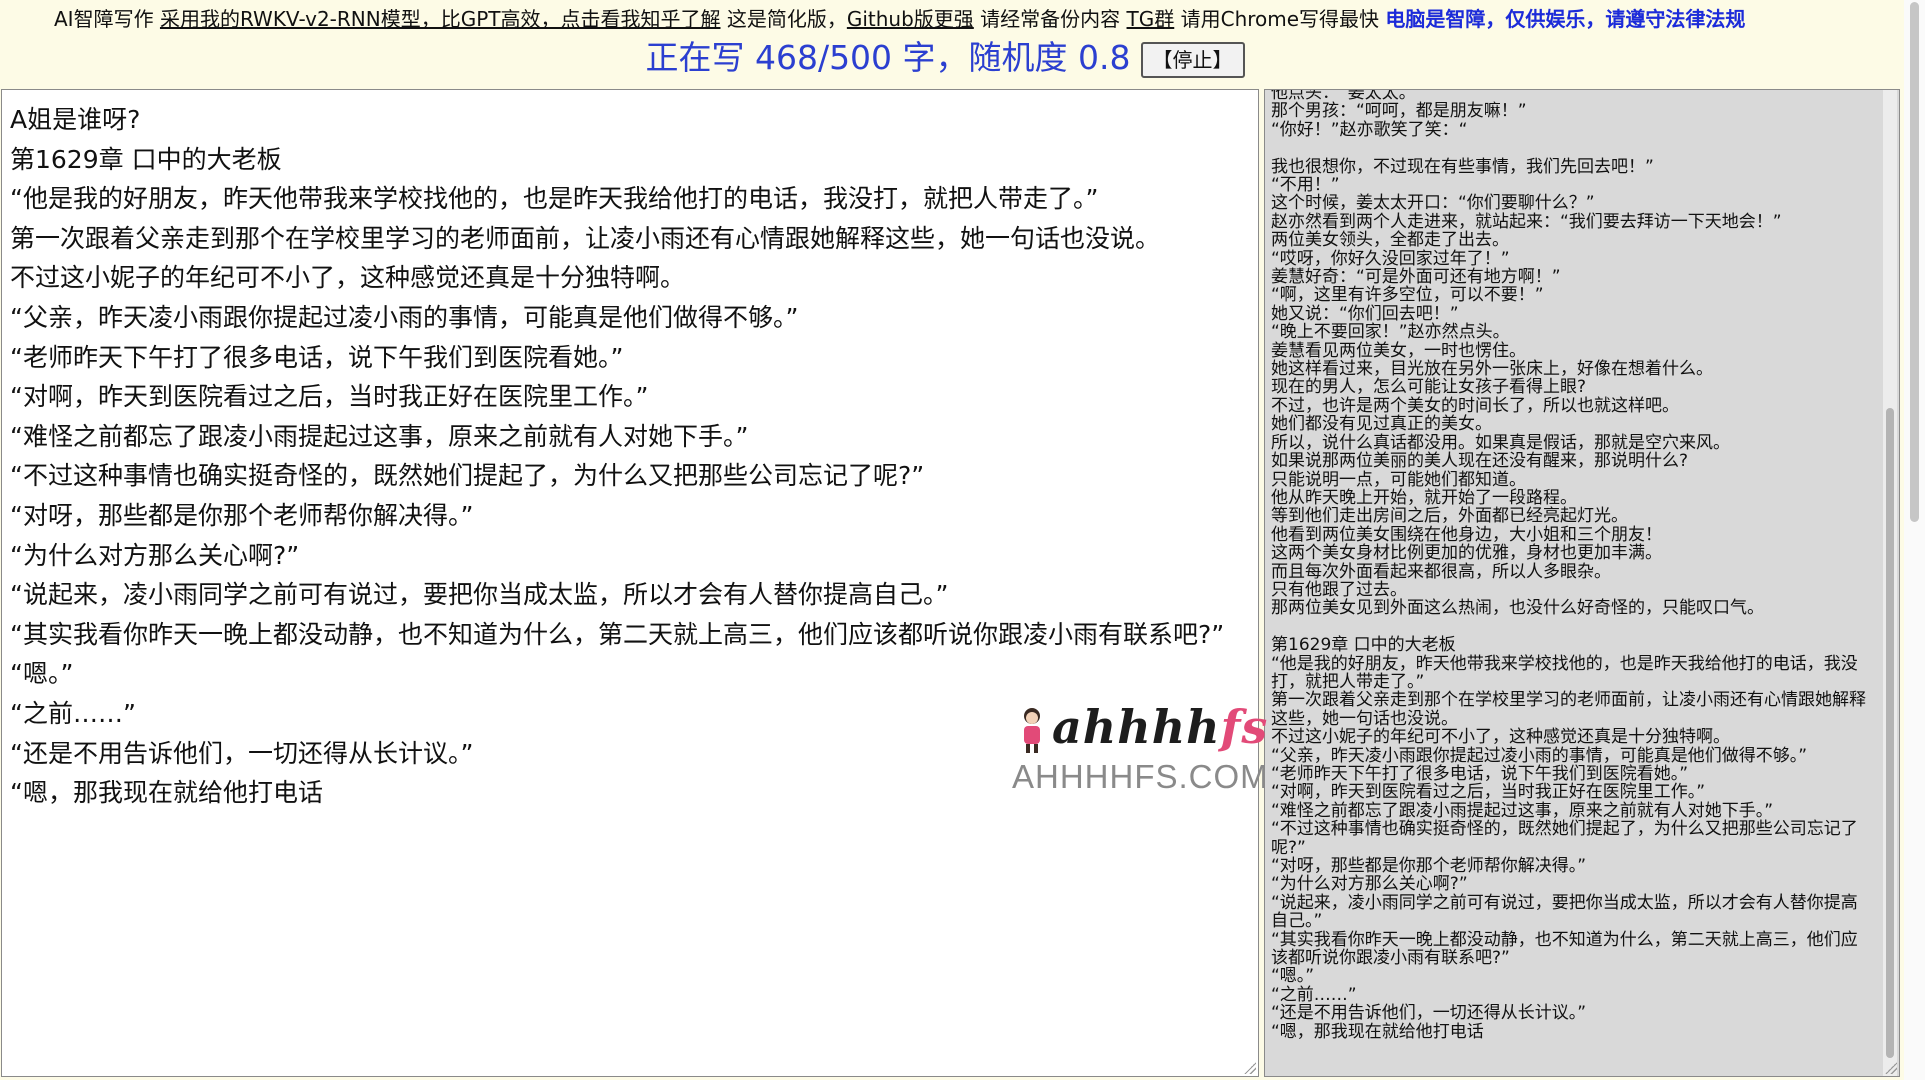 This screenshot has width=1925, height=1080. I want to click on editor-paragraph: “对呀，那些都是你那个老师帮你解决得。”, so click(242, 515).